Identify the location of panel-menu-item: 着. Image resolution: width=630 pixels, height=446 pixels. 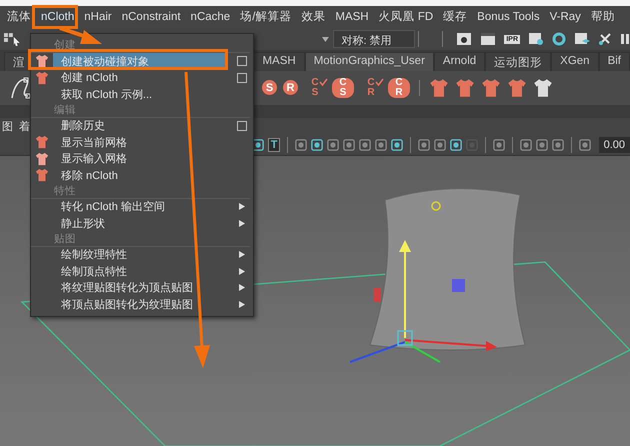
(24, 126).